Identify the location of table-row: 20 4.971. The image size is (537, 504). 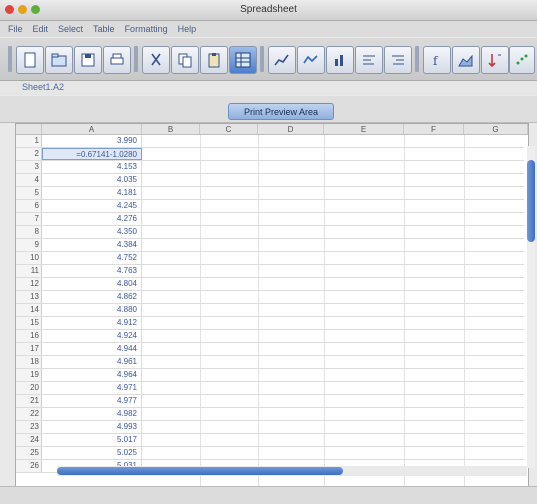
(270, 388).